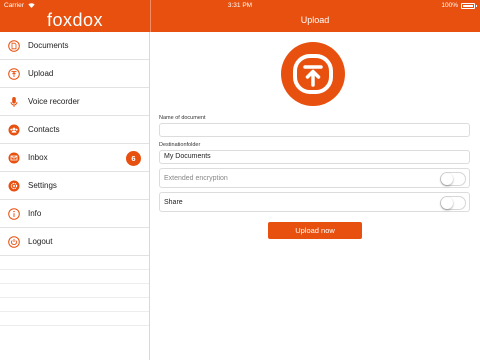 This screenshot has height=360, width=480. I want to click on share-row: Share, so click(314, 202).